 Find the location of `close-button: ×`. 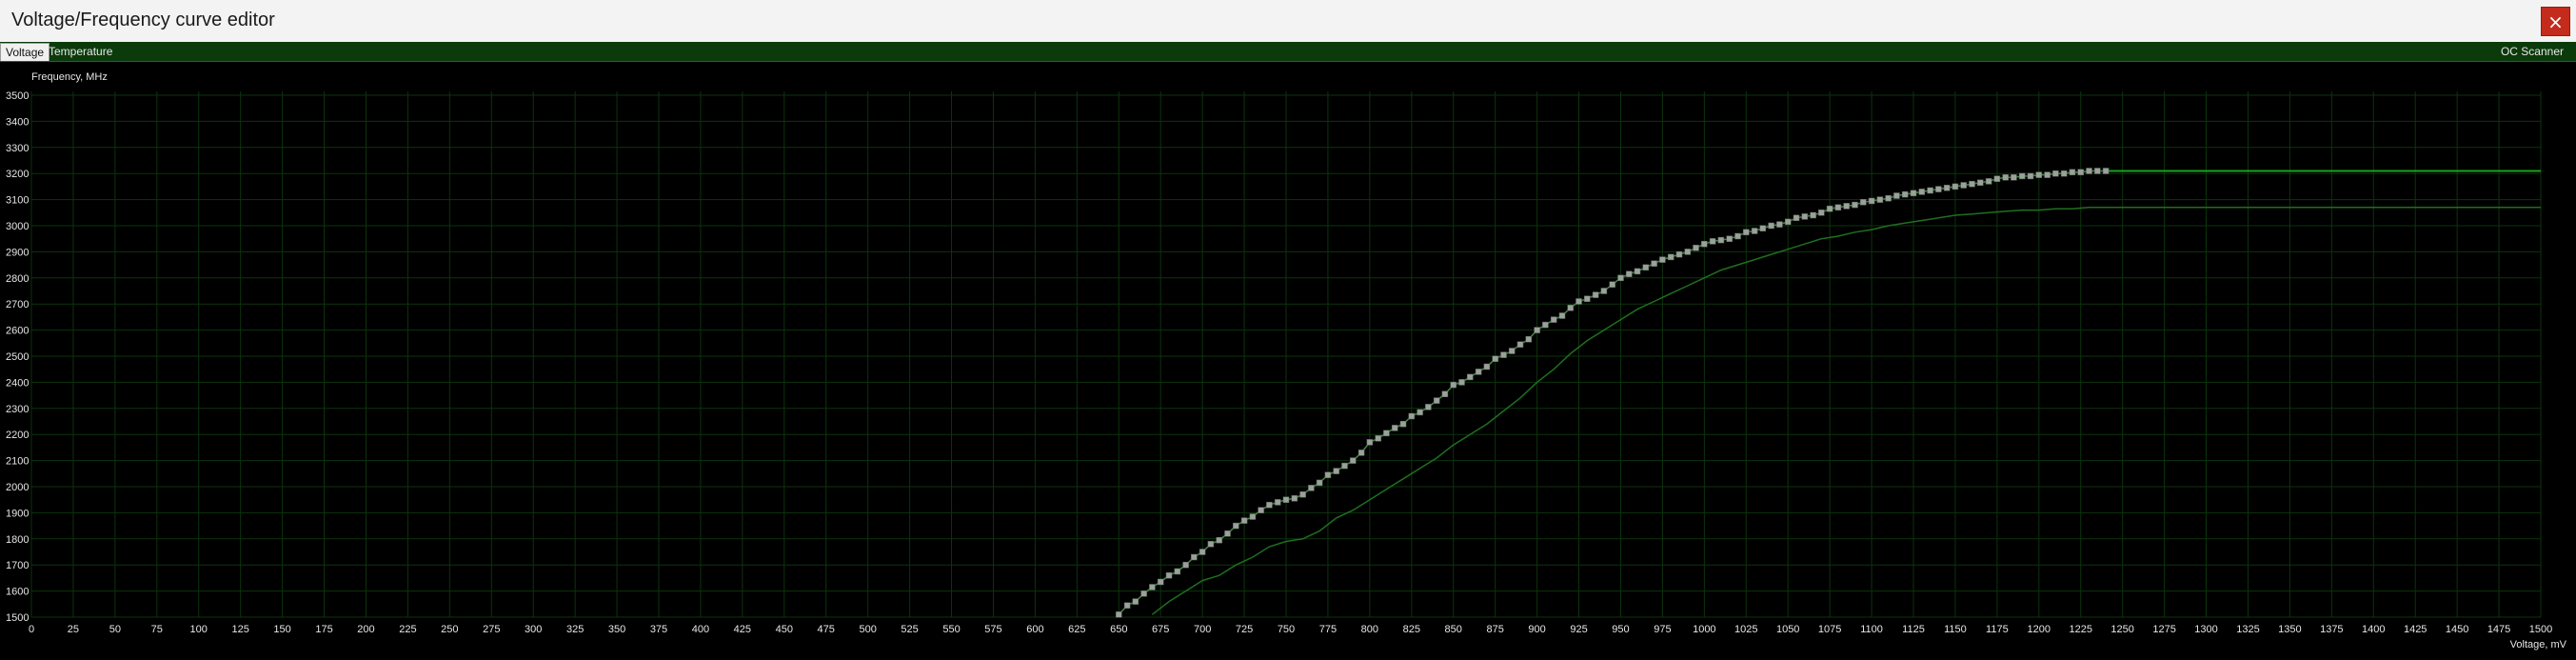

close-button: × is located at coordinates (2556, 21).